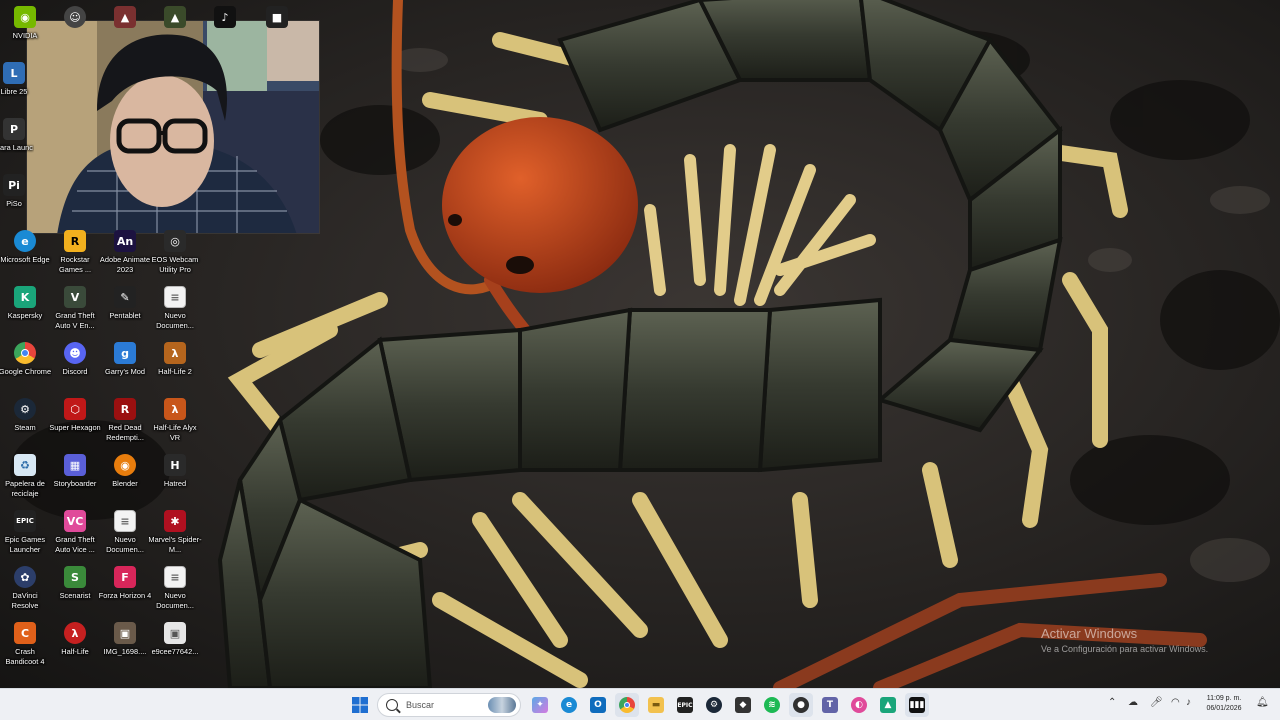 The width and height of the screenshot is (1280, 720). Describe the element at coordinates (175, 577) in the screenshot. I see `document-icon: ≡` at that location.